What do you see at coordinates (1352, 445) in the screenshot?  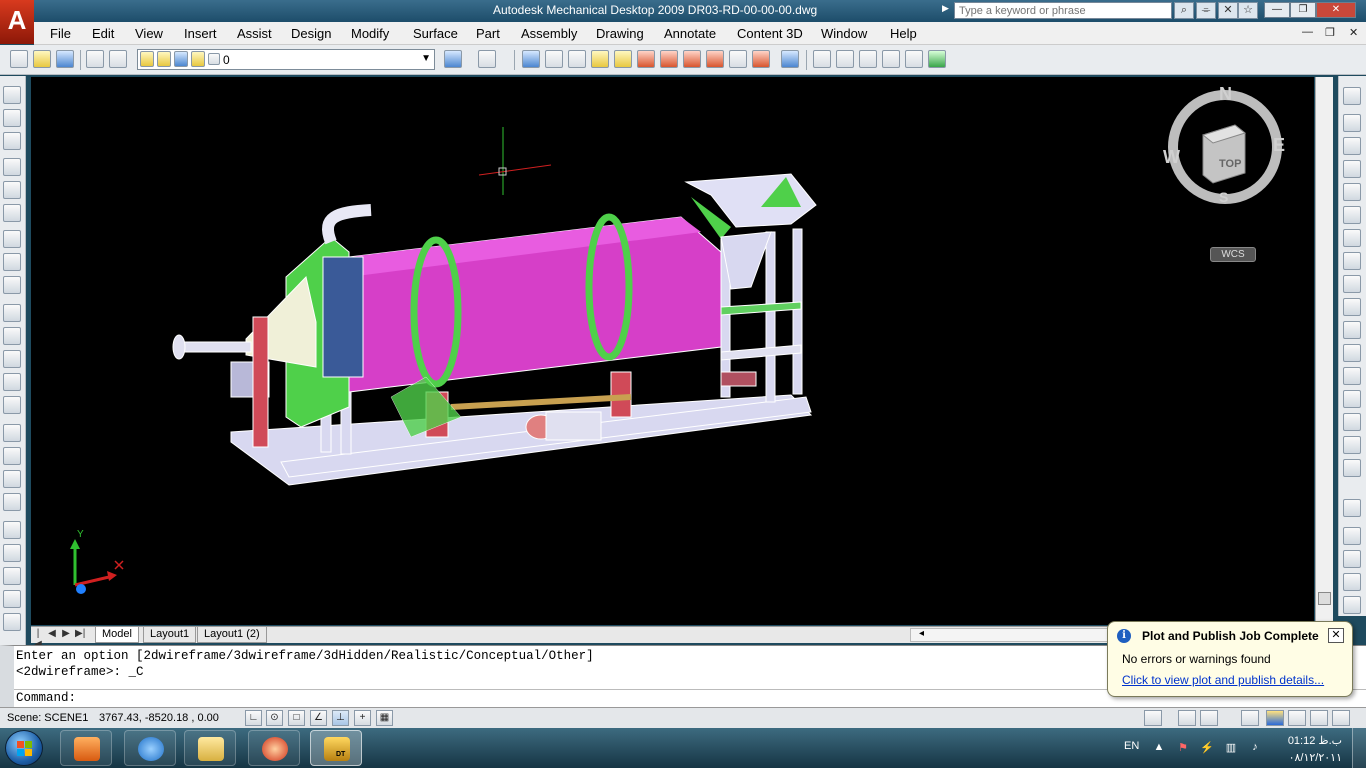 I see `corner-icon` at bounding box center [1352, 445].